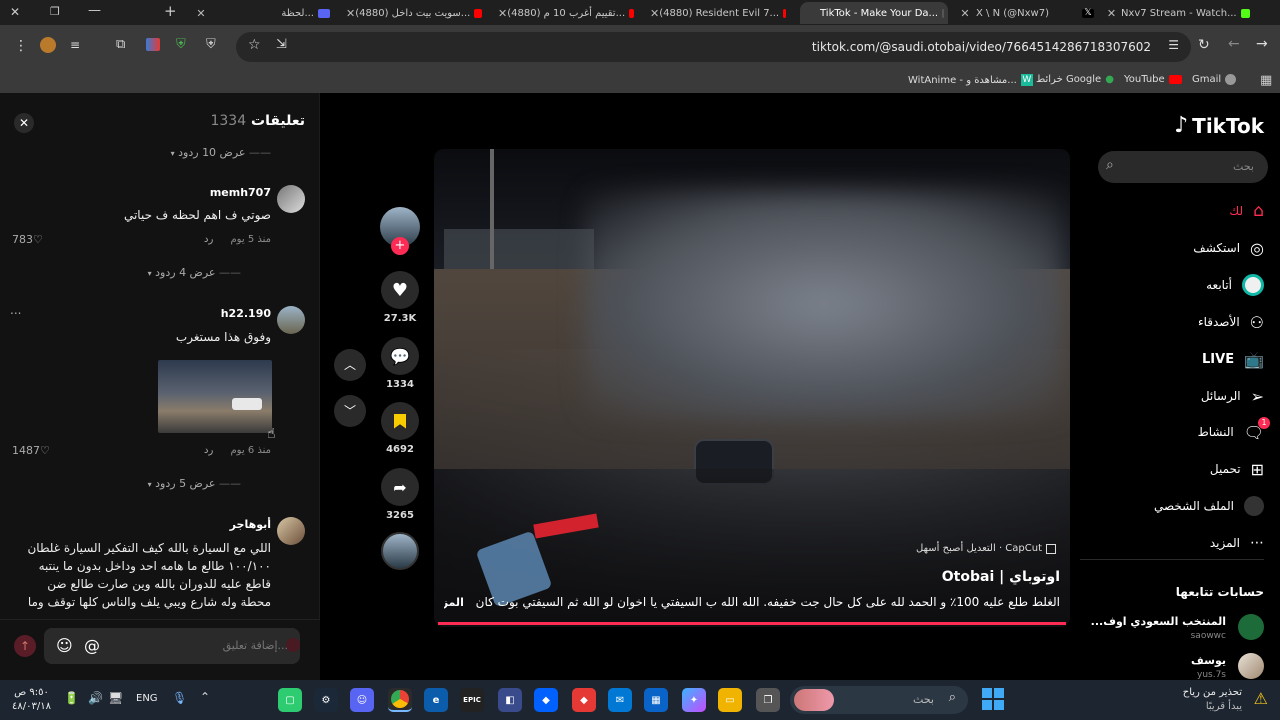 The height and width of the screenshot is (720, 1280). Describe the element at coordinates (153, 44) in the screenshot. I see `extension-icon` at that location.